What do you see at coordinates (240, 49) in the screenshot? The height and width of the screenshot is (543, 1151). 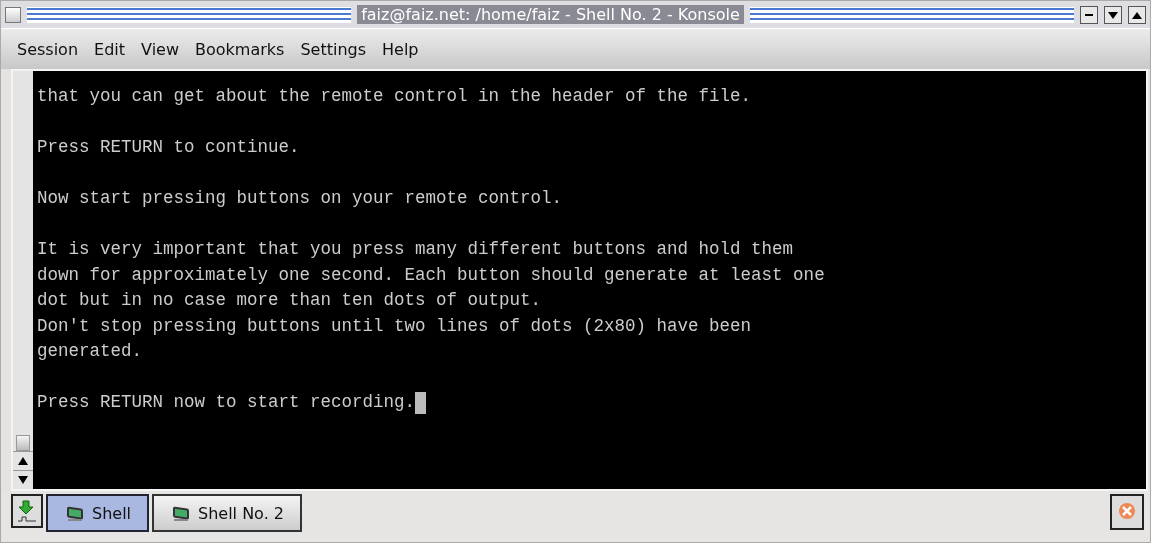 I see `menu-item: Bookmarks` at bounding box center [240, 49].